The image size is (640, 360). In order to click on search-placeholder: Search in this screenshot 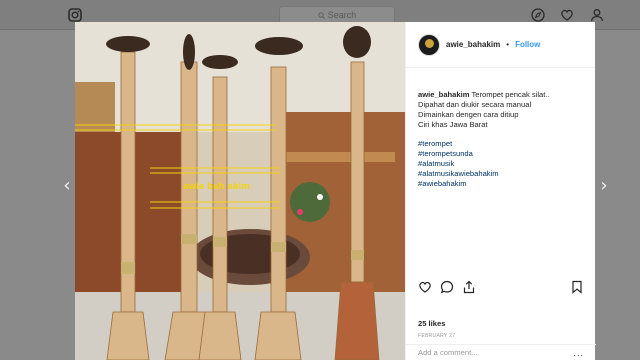, I will do `click(342, 15)`.